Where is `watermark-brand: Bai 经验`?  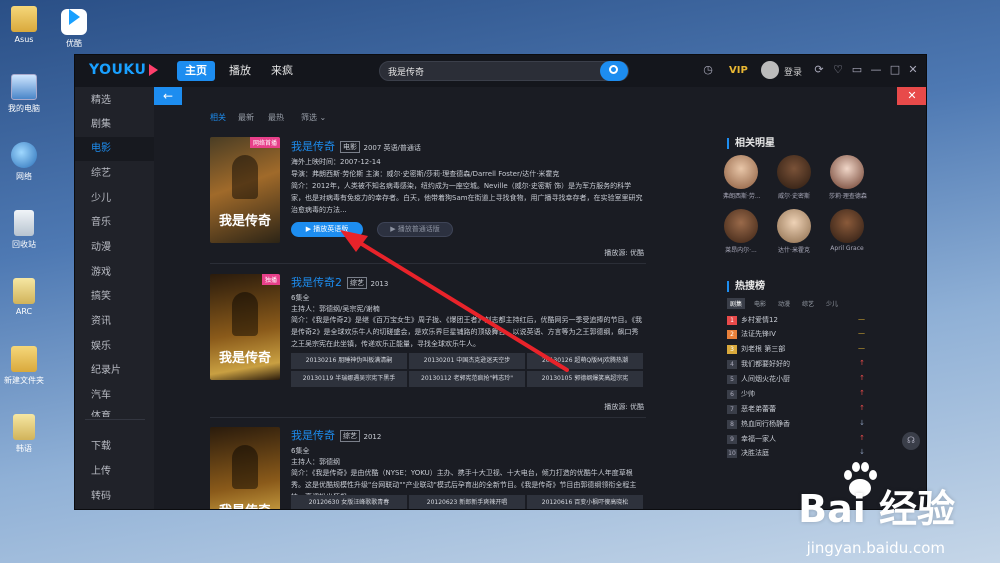
watermark-brand: Bai 经验 is located at coordinates (876, 509).